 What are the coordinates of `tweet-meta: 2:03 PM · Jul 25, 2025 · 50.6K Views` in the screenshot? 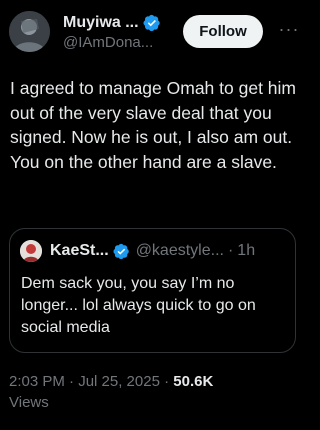 It's located at (156, 392).